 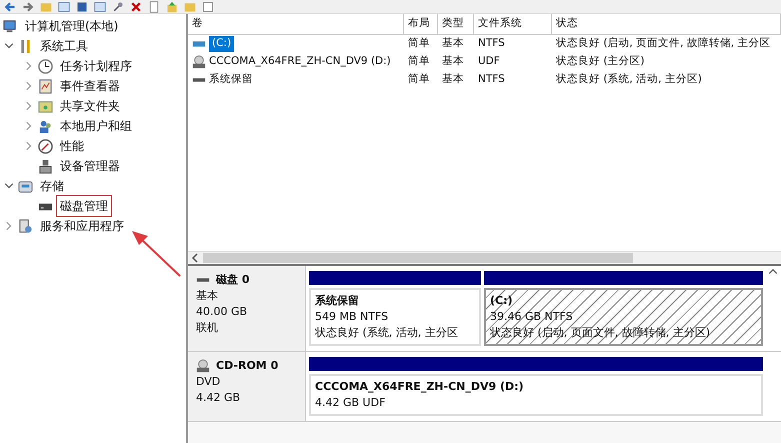 What do you see at coordinates (45, 86) in the screenshot?
I see `log-icon` at bounding box center [45, 86].